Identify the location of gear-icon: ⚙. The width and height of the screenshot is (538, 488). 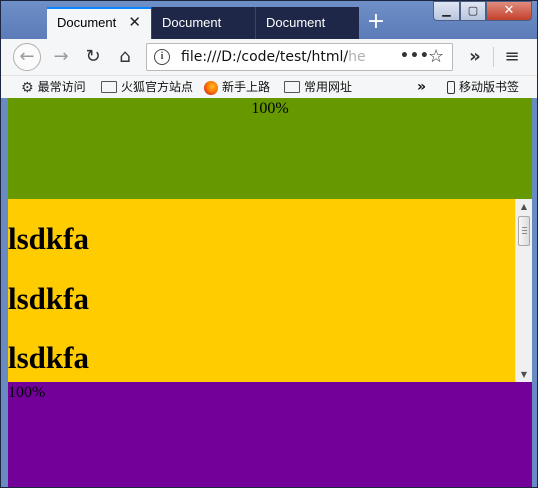
(27, 87).